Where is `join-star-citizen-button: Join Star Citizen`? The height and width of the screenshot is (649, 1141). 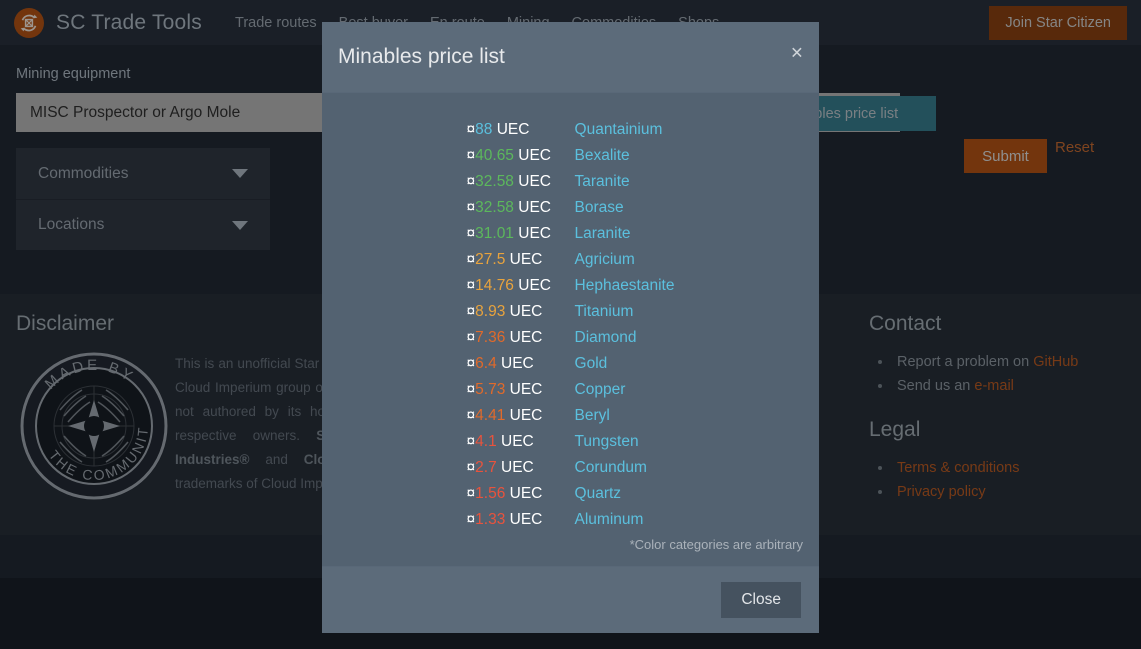 join-star-citizen-button: Join Star Citizen is located at coordinates (1058, 23).